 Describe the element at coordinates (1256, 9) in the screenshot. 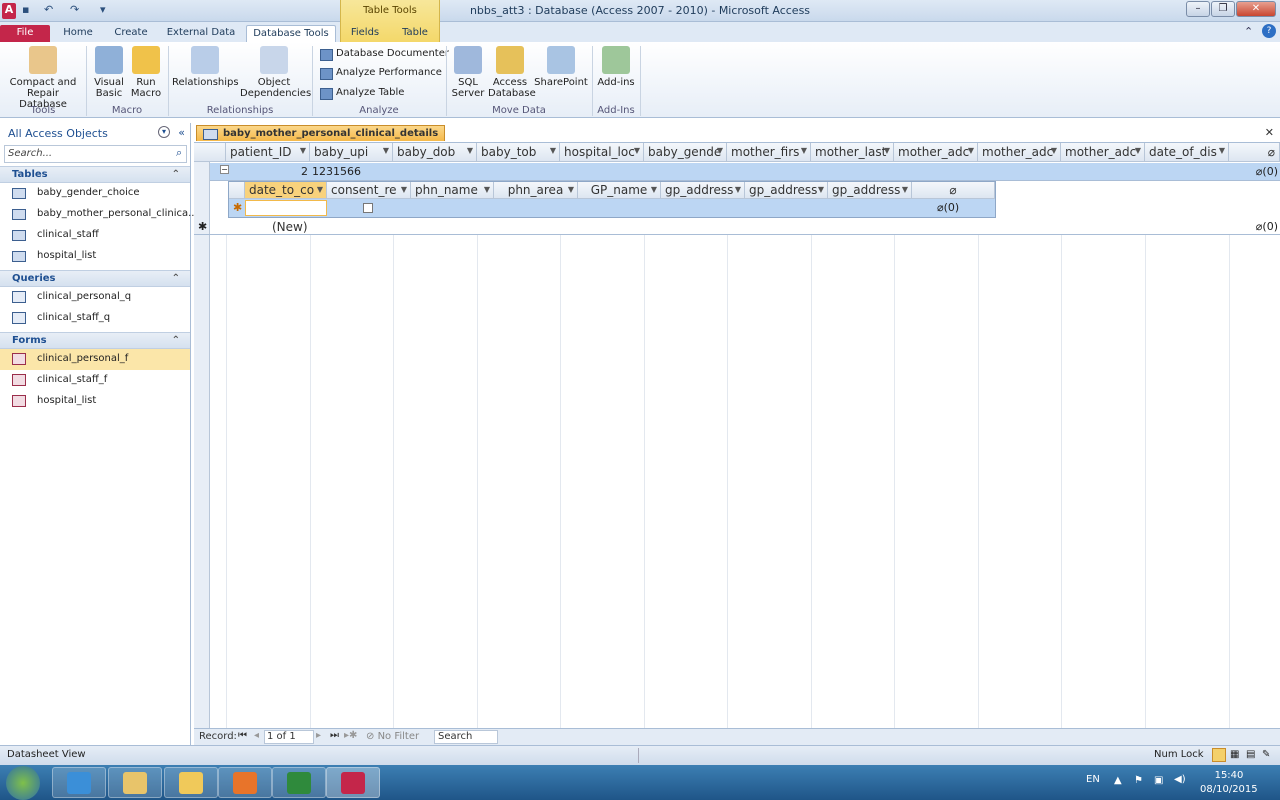

I see `close-window-button: ✕` at that location.